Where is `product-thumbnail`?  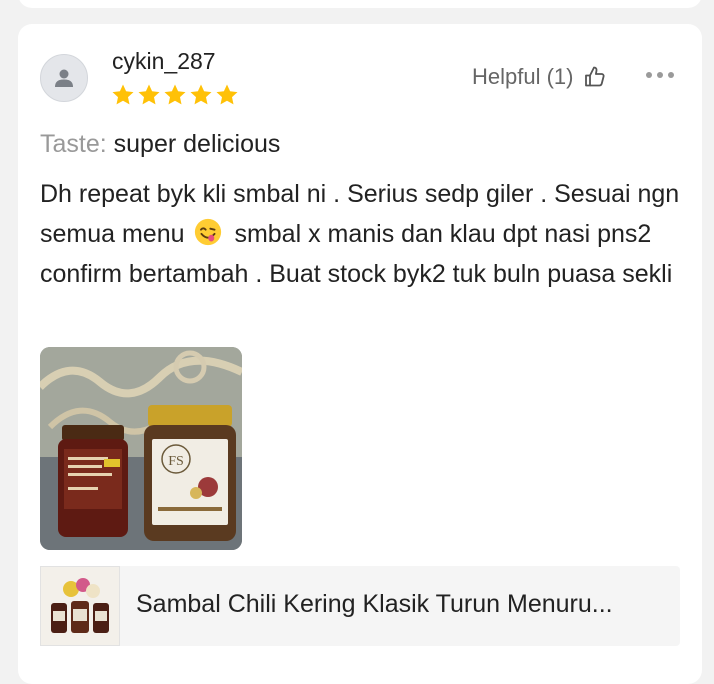
product-thumbnail is located at coordinates (80, 606).